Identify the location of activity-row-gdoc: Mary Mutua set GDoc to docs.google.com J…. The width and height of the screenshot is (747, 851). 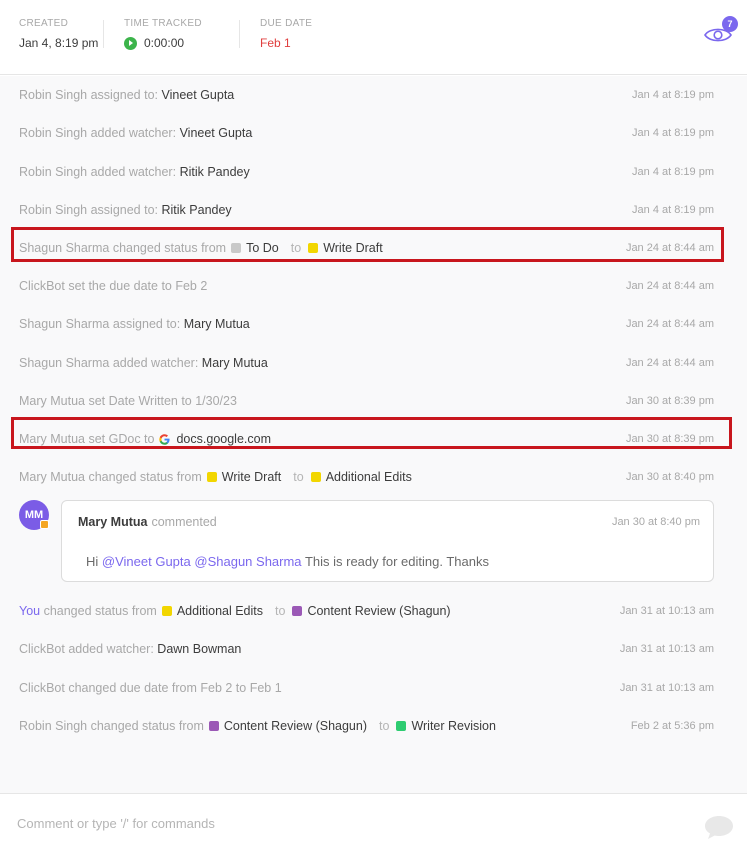
(366, 439).